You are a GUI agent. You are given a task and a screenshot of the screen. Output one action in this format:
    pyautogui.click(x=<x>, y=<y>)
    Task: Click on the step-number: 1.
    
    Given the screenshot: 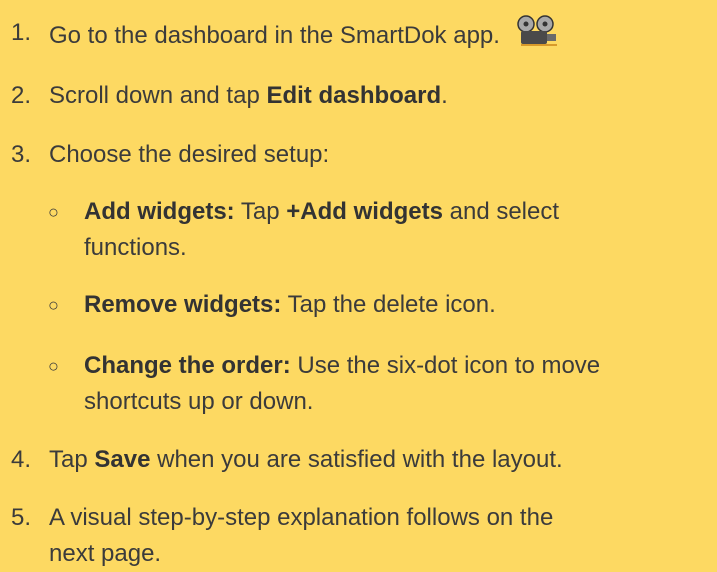 What is the action you would take?
    pyautogui.click(x=21, y=32)
    